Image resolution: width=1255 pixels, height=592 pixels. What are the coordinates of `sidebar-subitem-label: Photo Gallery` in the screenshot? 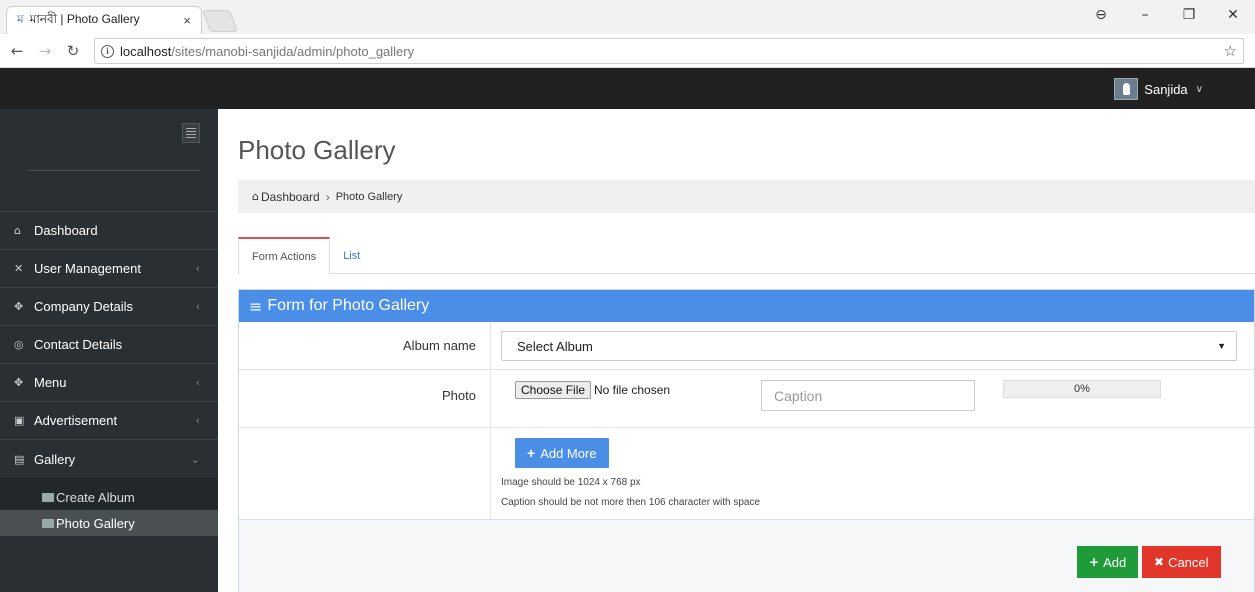 It's located at (95, 523).